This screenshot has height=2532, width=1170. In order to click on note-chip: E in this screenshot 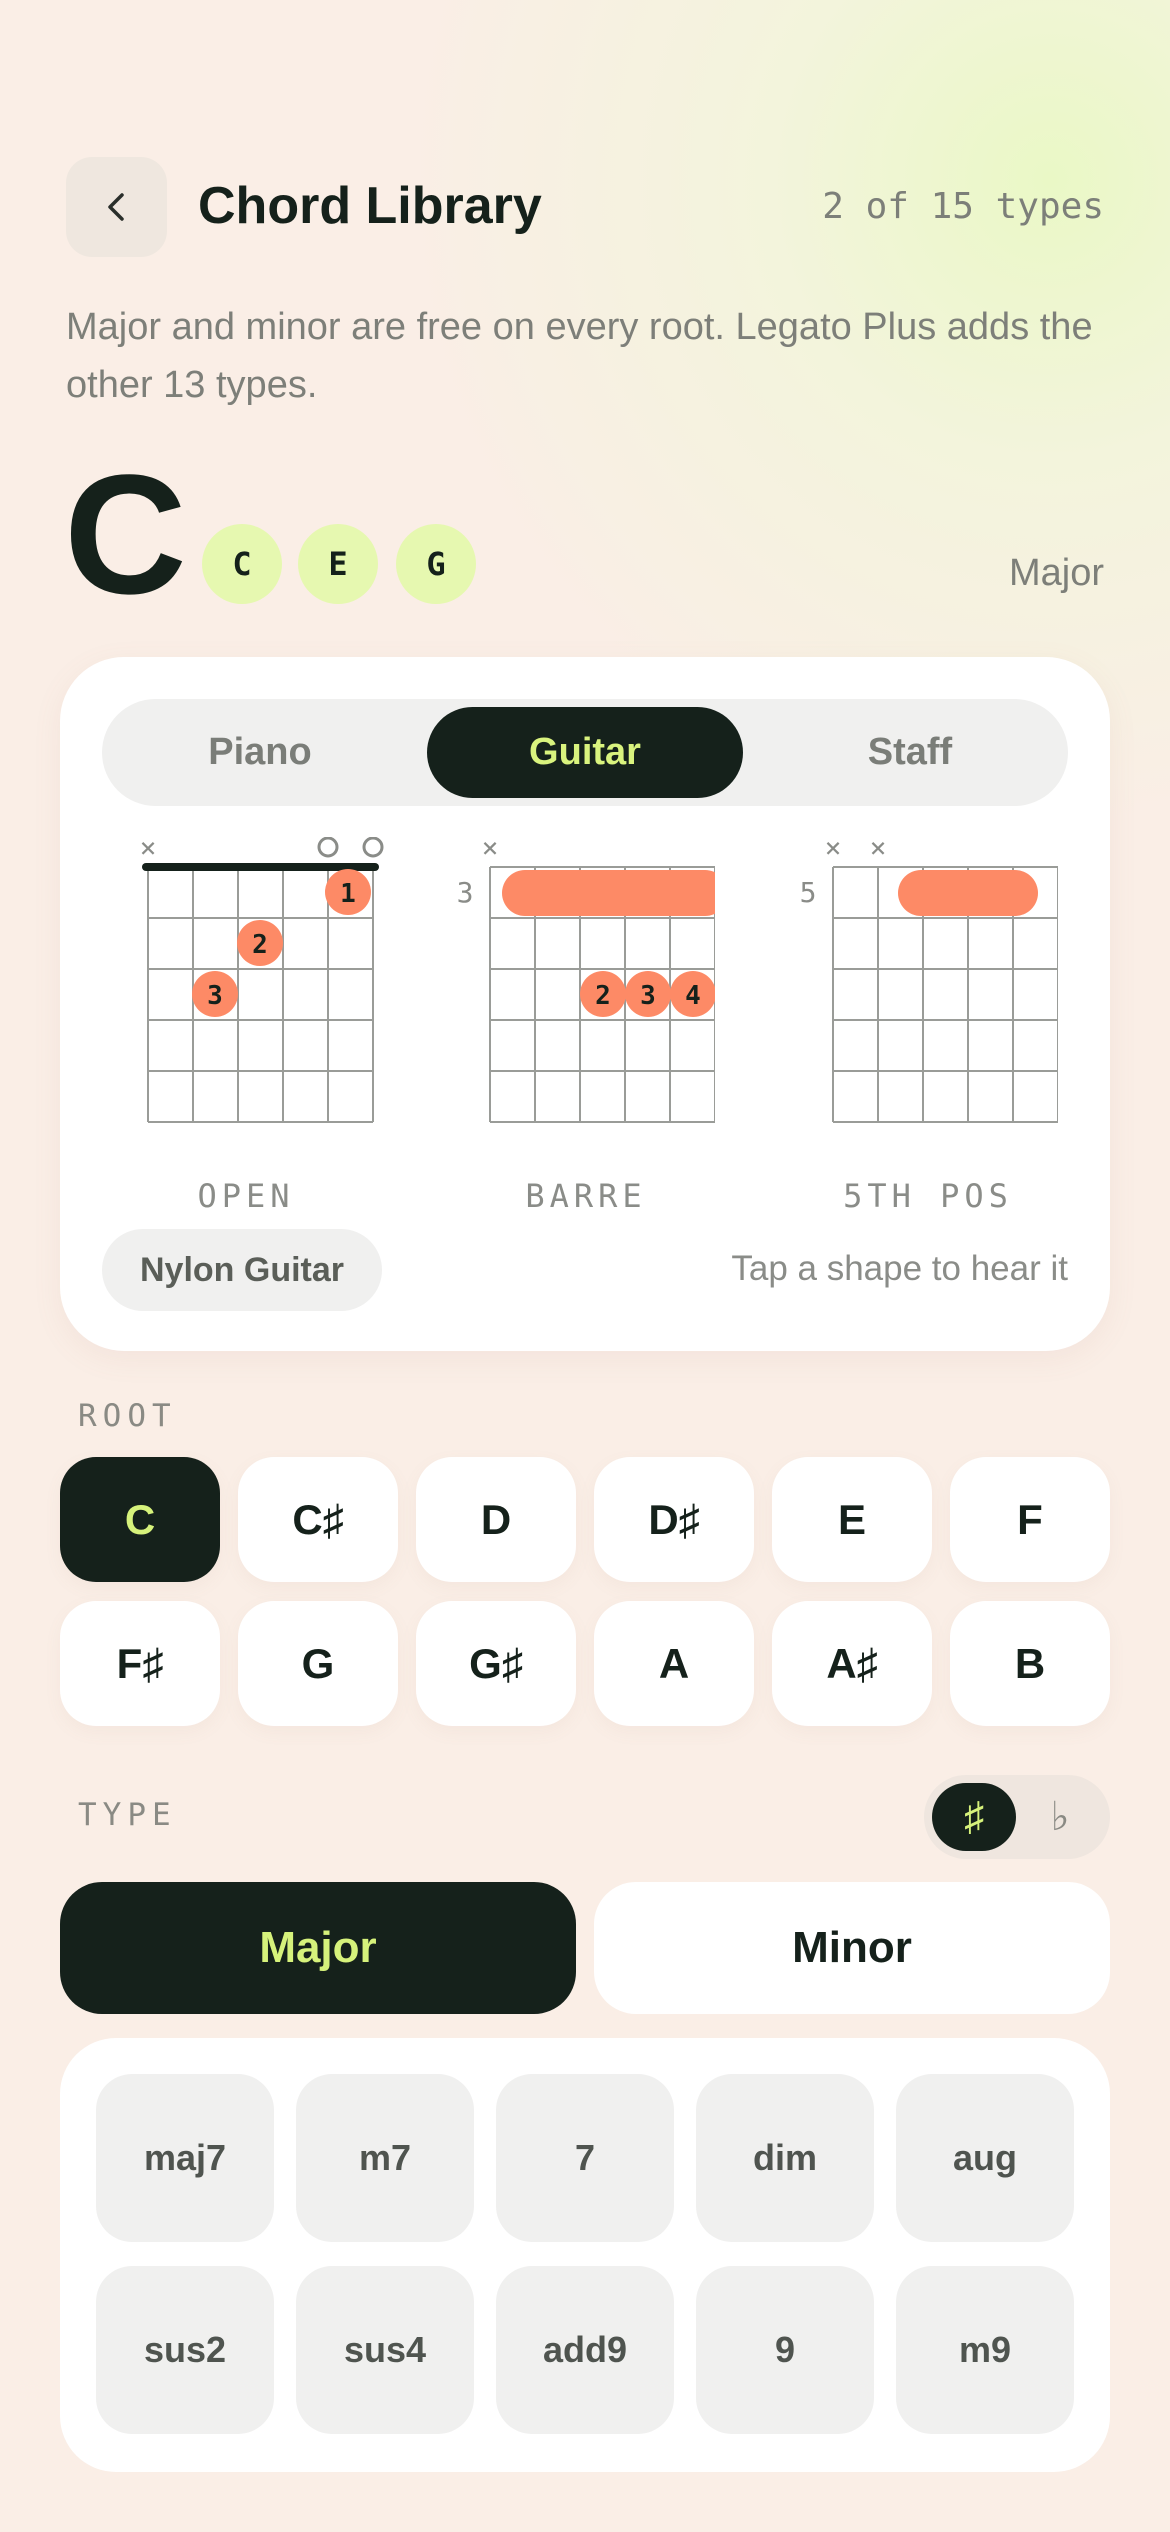, I will do `click(338, 564)`.